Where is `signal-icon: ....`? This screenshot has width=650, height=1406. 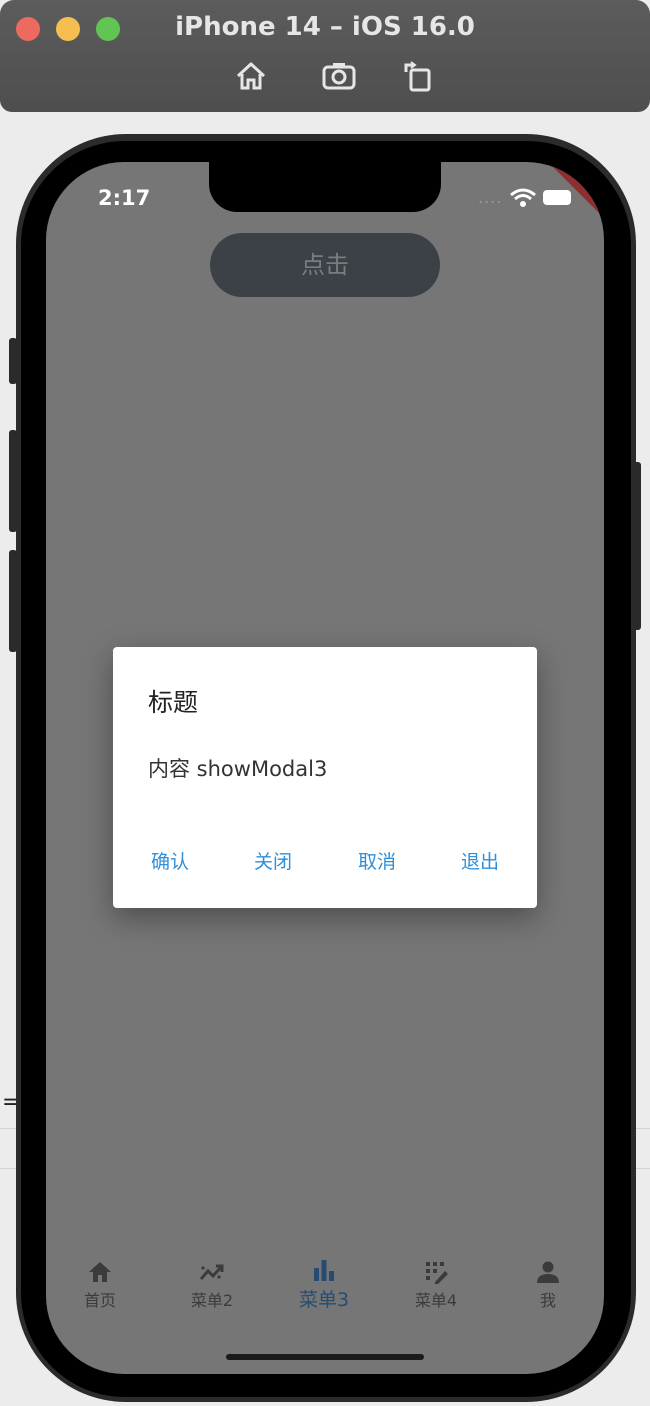
signal-icon: .... is located at coordinates (490, 197).